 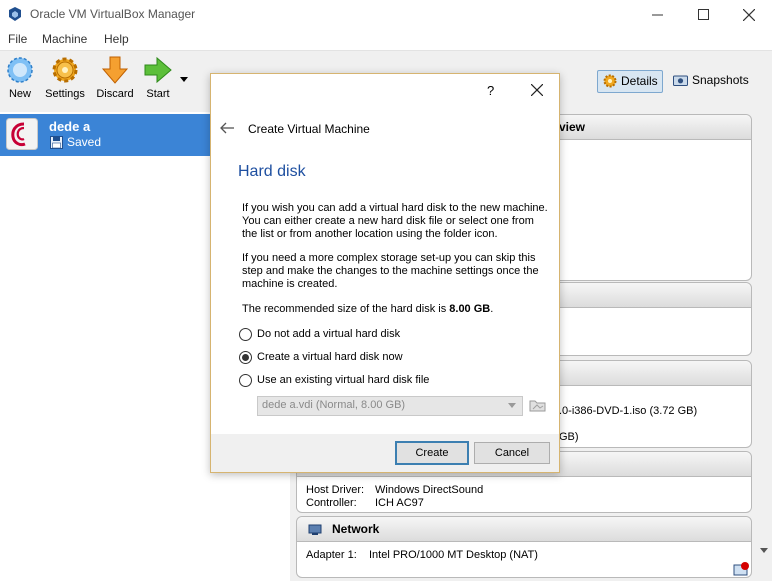 What do you see at coordinates (331, 503) in the screenshot?
I see `controller-label: Controller:` at bounding box center [331, 503].